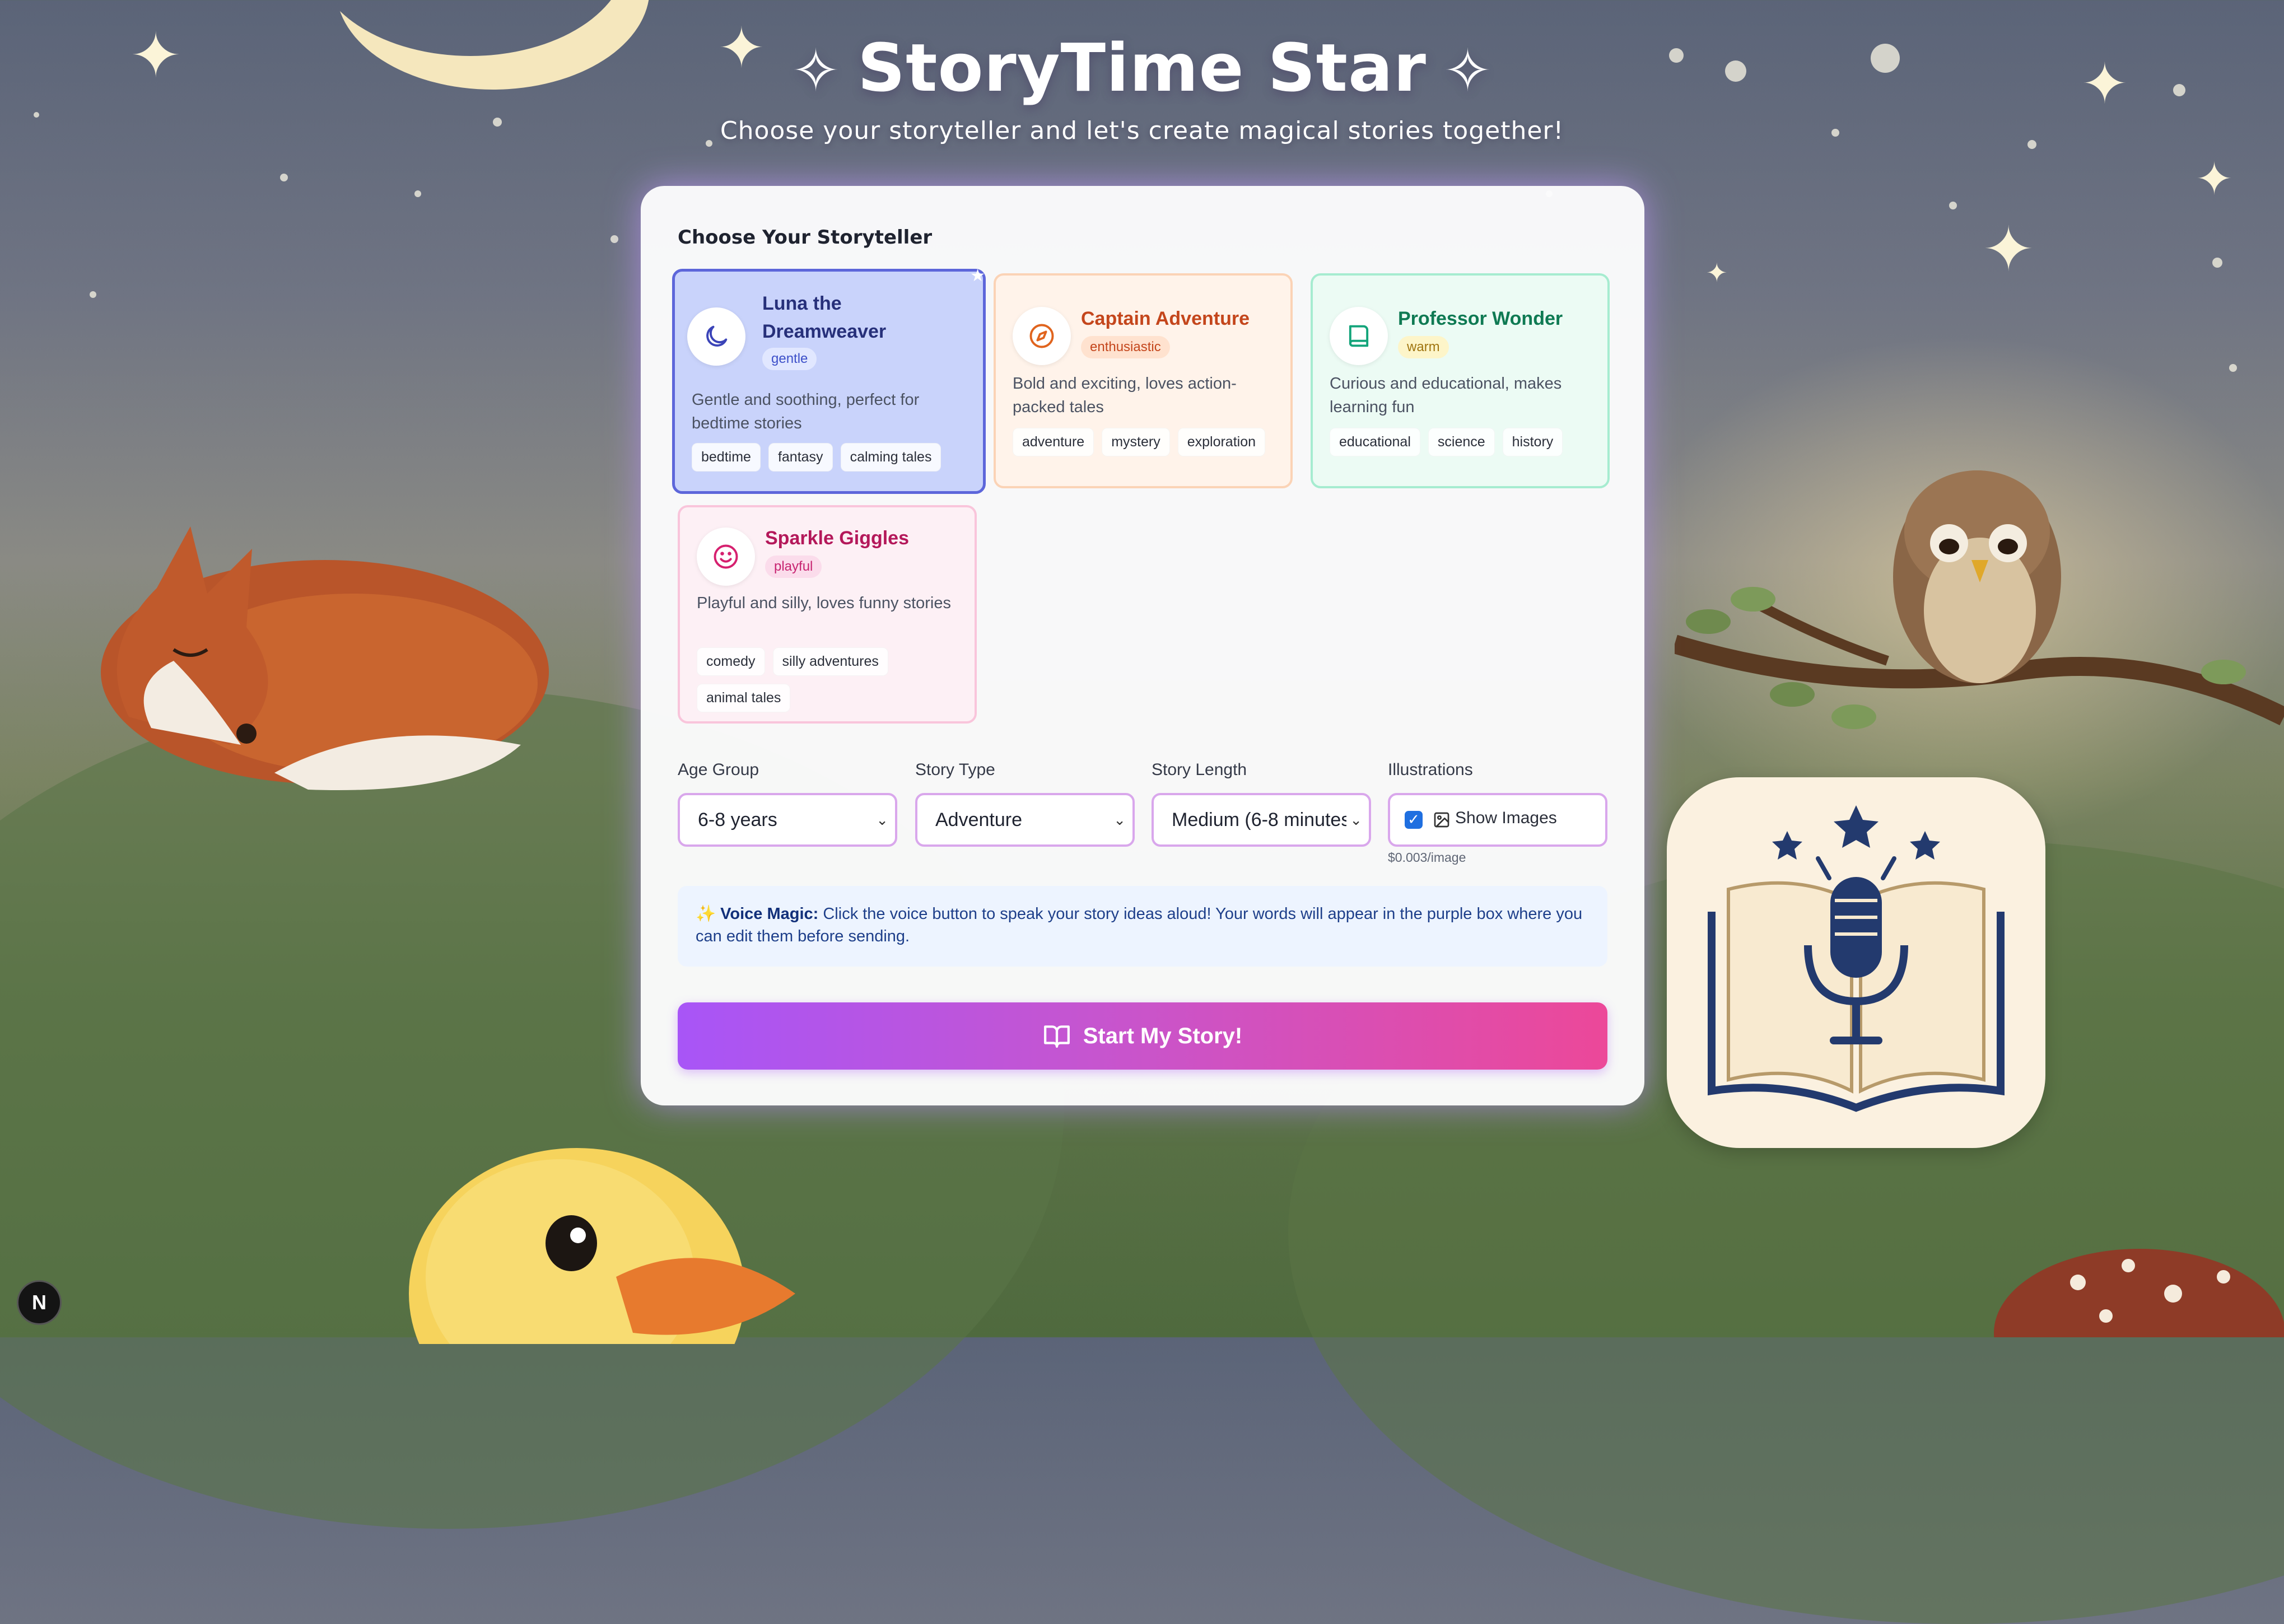 The width and height of the screenshot is (2284, 1624). Describe the element at coordinates (1042, 336) in the screenshot. I see `compass-icon` at that location.